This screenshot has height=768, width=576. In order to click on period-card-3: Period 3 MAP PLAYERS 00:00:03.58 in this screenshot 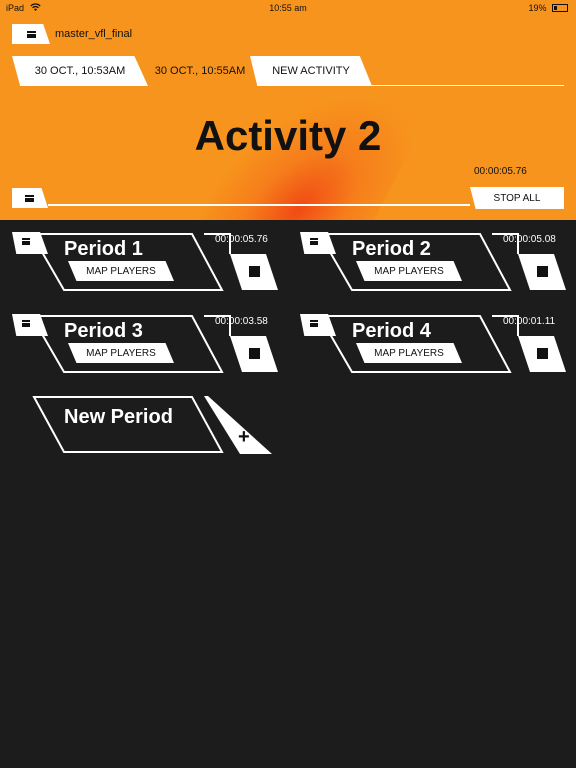, I will do `click(147, 346)`.